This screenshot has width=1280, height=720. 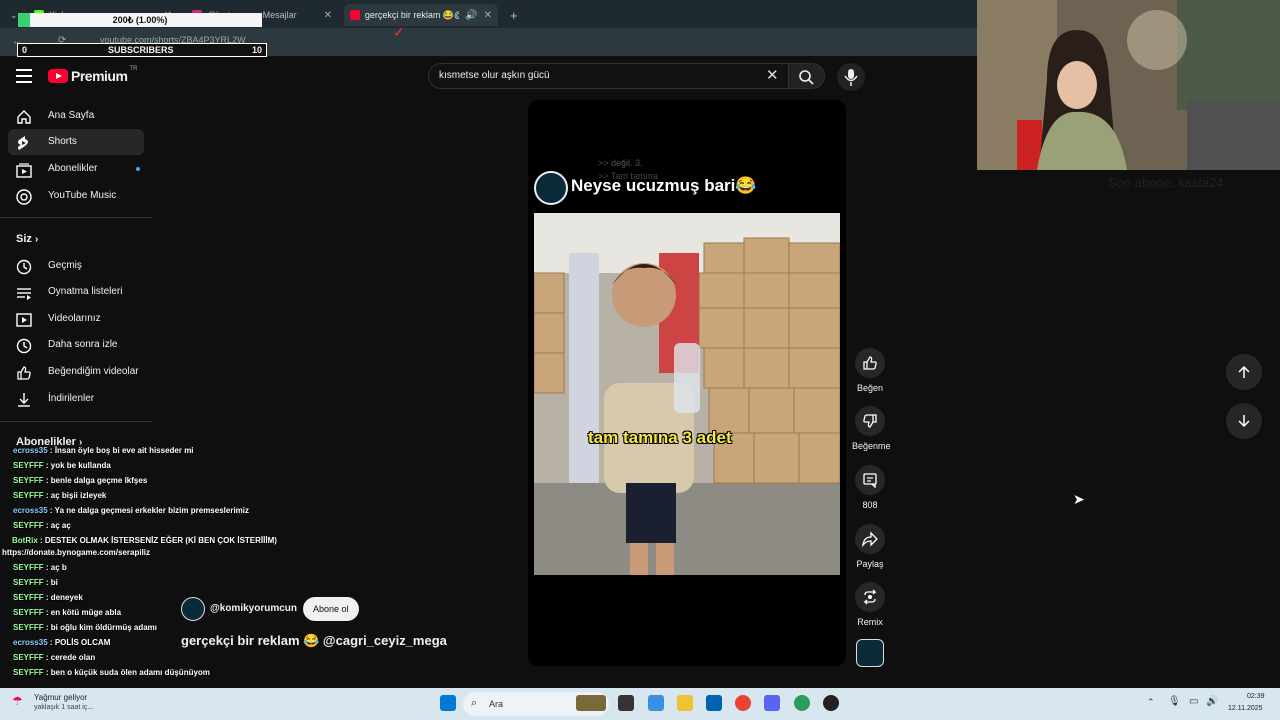 What do you see at coordinates (1256, 696) in the screenshot?
I see `clock-time: 02:39` at bounding box center [1256, 696].